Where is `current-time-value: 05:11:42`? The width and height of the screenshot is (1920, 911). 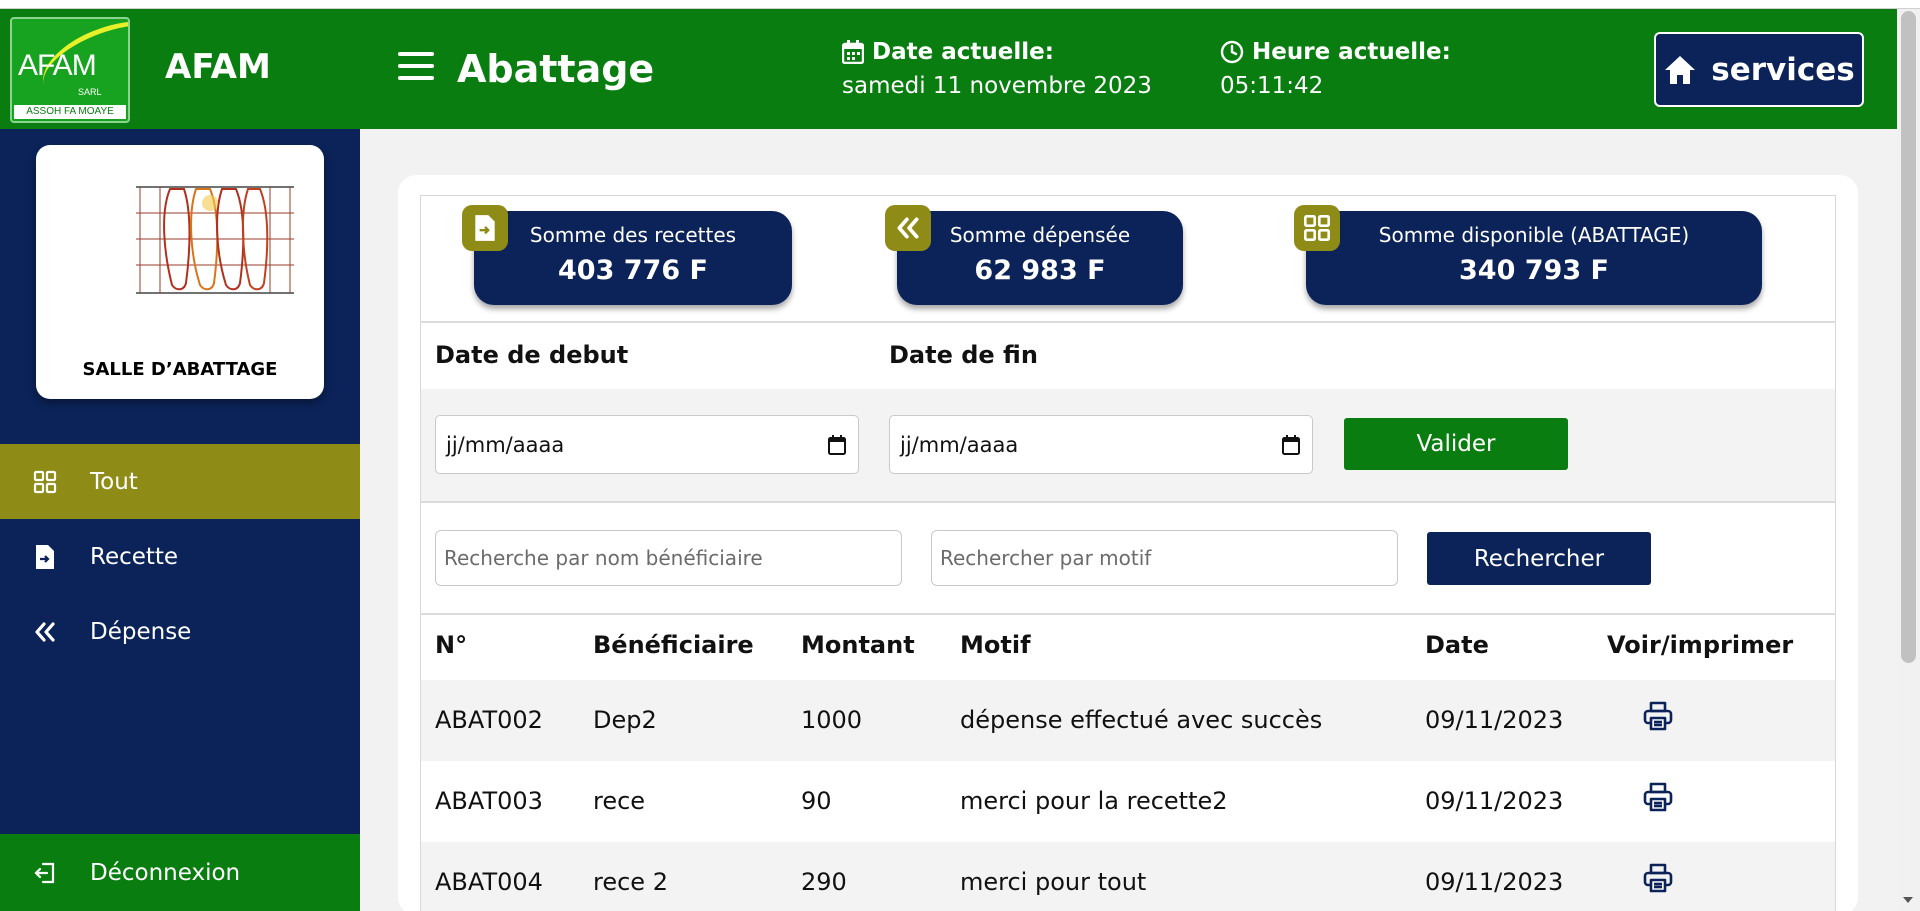
current-time-value: 05:11:42 is located at coordinates (1272, 86).